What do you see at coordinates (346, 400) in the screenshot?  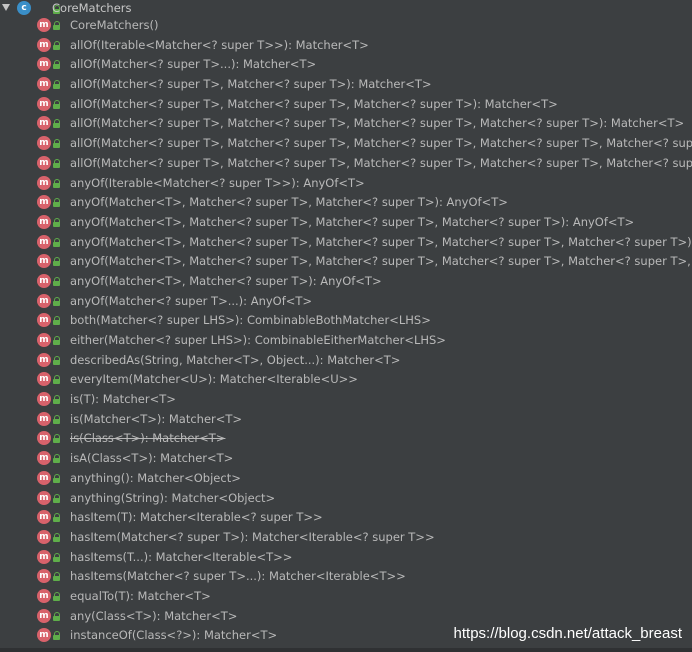 I see `tree-item-method: m is(T): Matcher<T>` at bounding box center [346, 400].